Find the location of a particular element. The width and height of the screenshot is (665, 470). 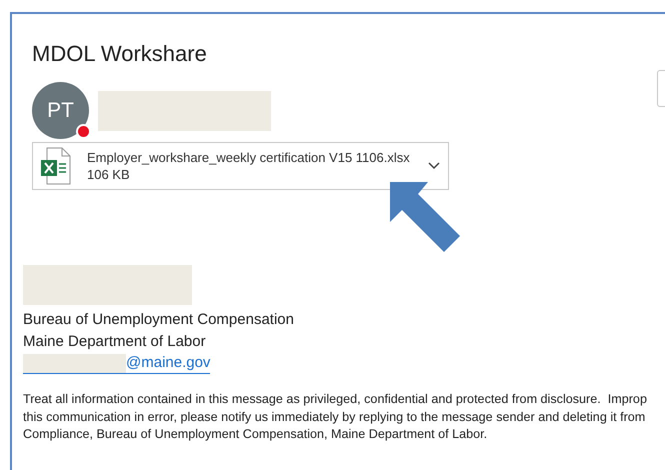

disclaimer-line: this communication in error, please notify us immediately by replying to the message sender and deleting it from is located at coordinates (334, 417).